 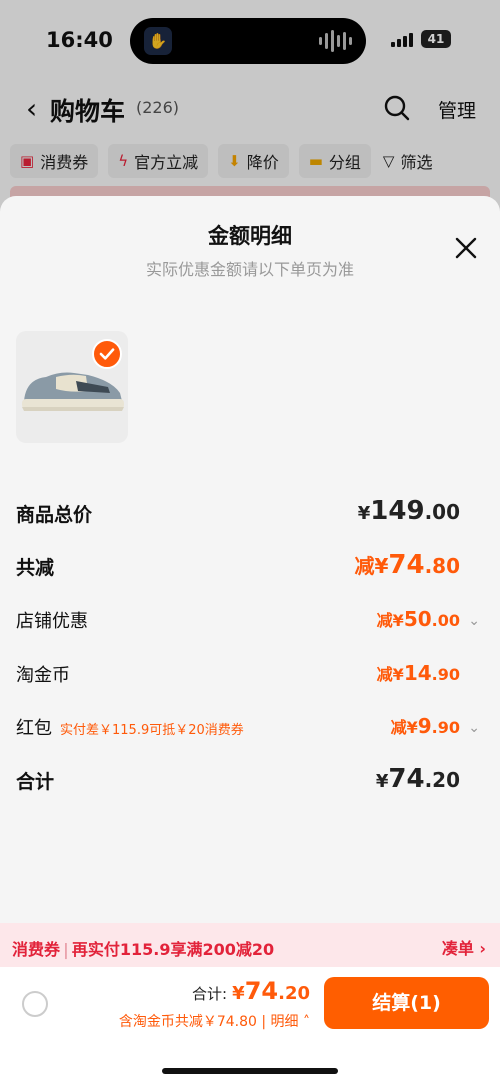 I want to click on checkout-bar: 合计: ¥74.20 含淘金币共减￥74.80 | 明细 ˄ 结算(1), so click(x=250, y=1027).